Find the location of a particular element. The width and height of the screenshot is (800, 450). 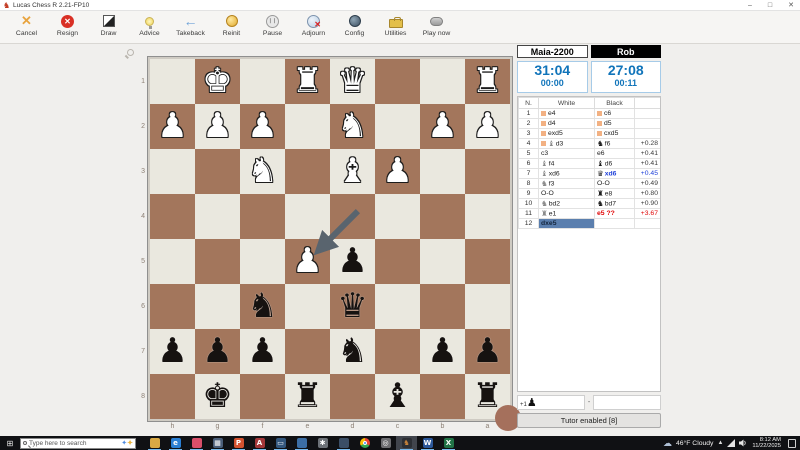

square-d6 is located at coordinates (352, 306).